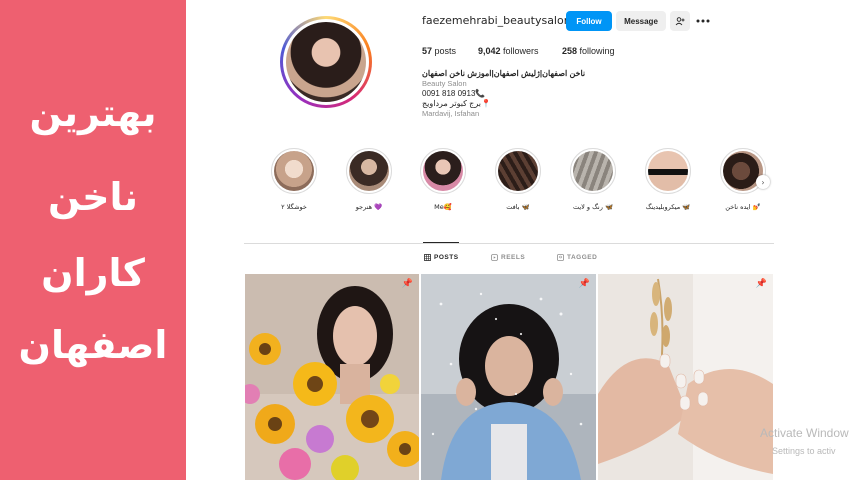  Describe the element at coordinates (93, 345) in the screenshot. I see `banner-line-4: اصفهان` at that location.